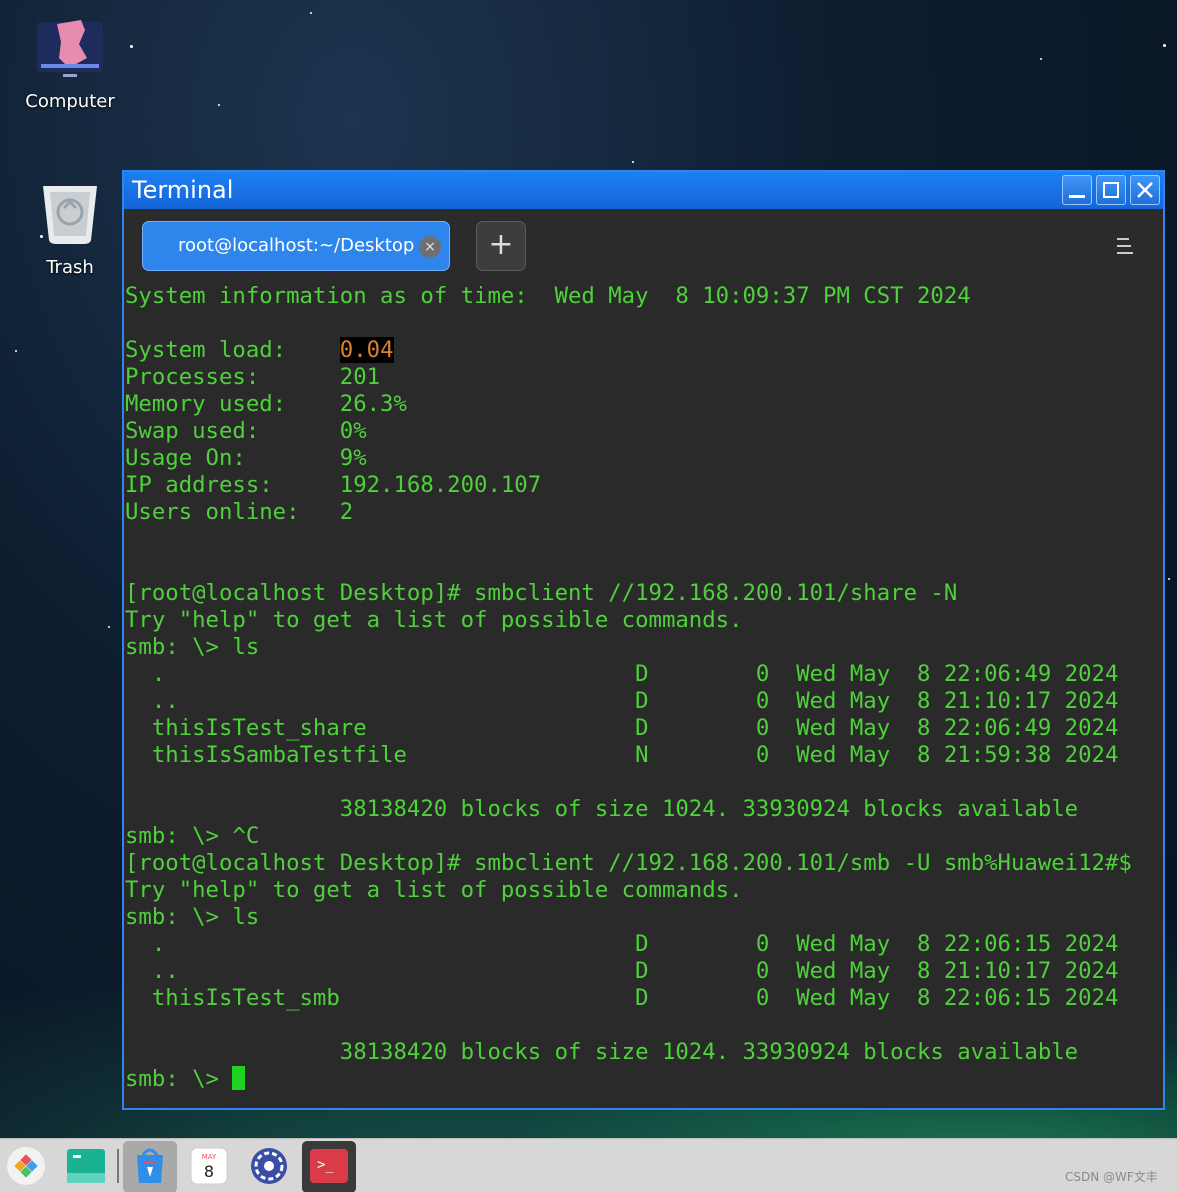 This screenshot has height=1192, width=1177. I want to click on terminal-line: smb: \> ^C, so click(192, 836).